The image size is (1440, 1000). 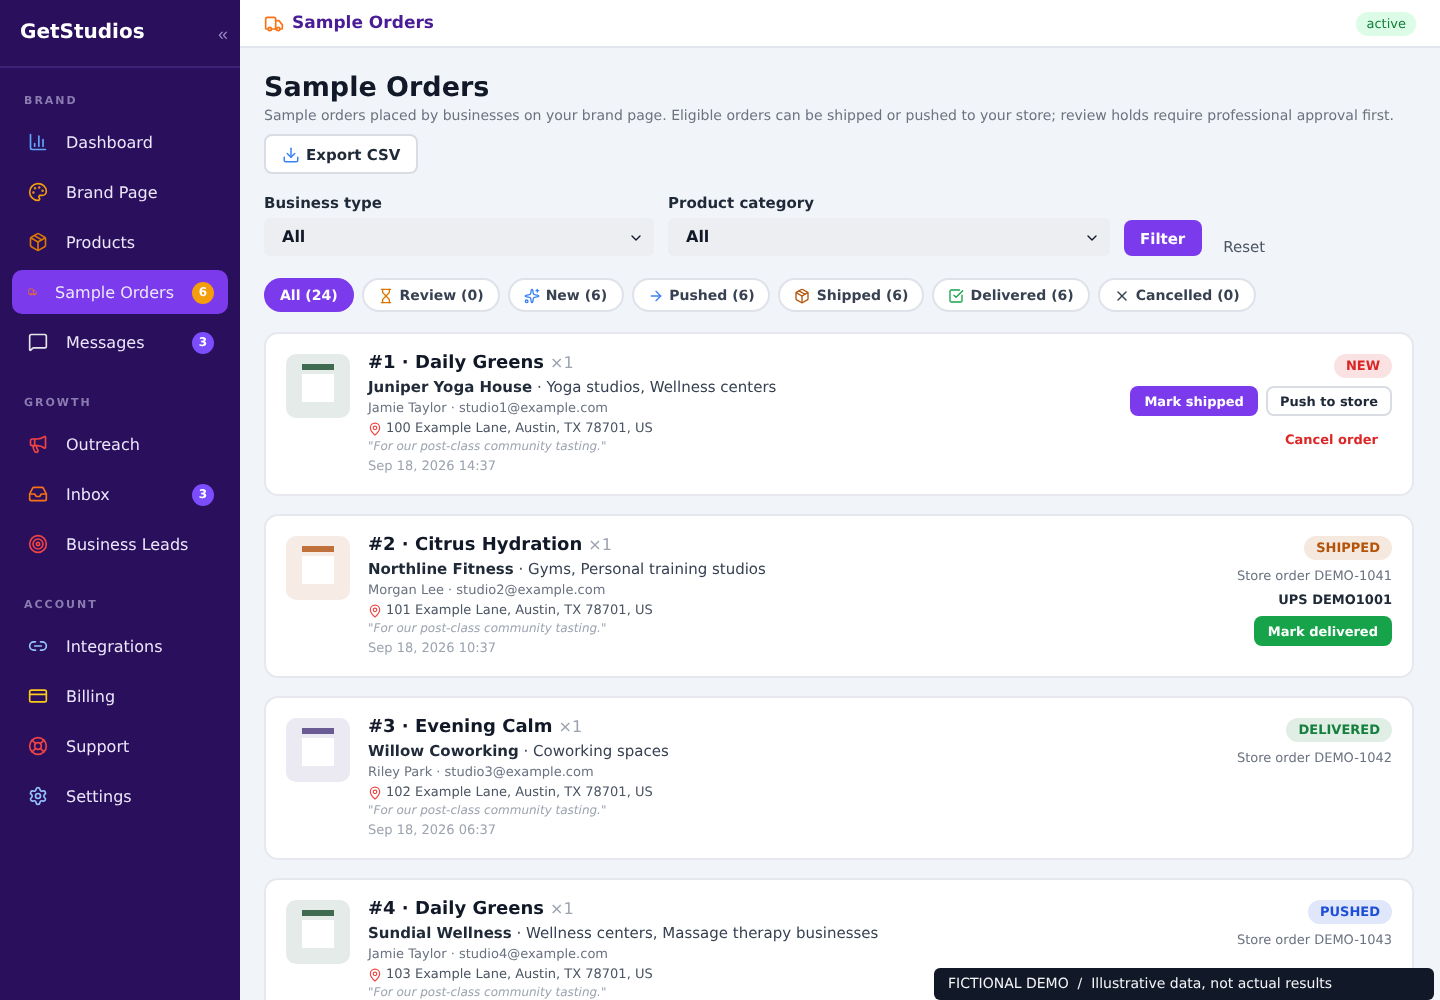 I want to click on sidebar-item: Outreach, so click(x=120, y=444).